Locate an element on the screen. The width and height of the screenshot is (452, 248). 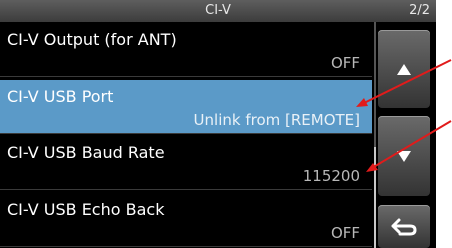
menu-item-label: CI-V USB Port is located at coordinates (60, 96).